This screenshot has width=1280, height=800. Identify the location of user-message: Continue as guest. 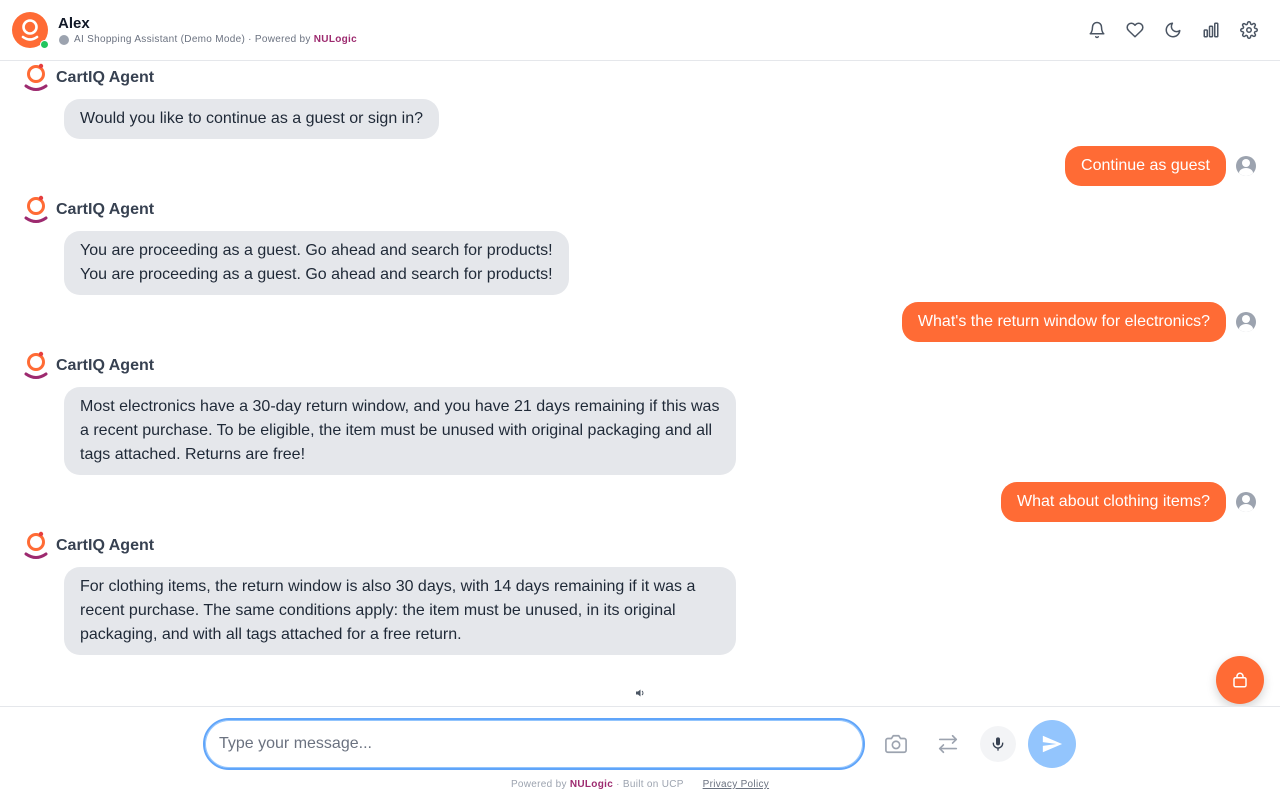
(1160, 166).